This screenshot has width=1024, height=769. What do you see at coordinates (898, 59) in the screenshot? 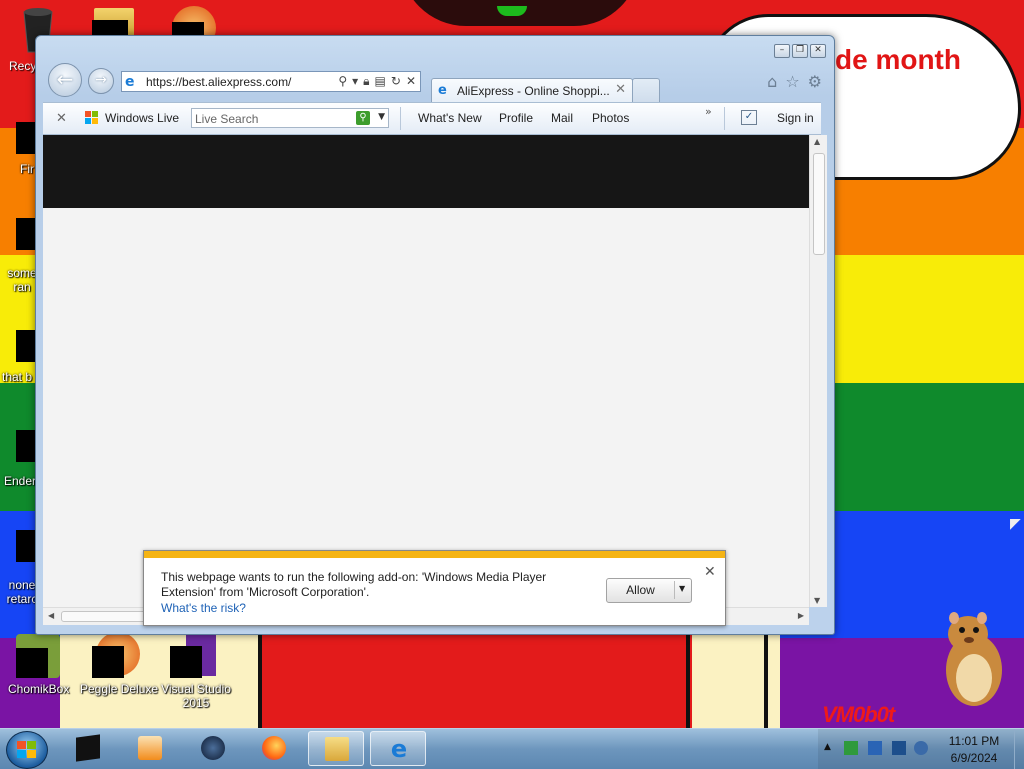
I see `speech-bubble-text-1: de month` at bounding box center [898, 59].